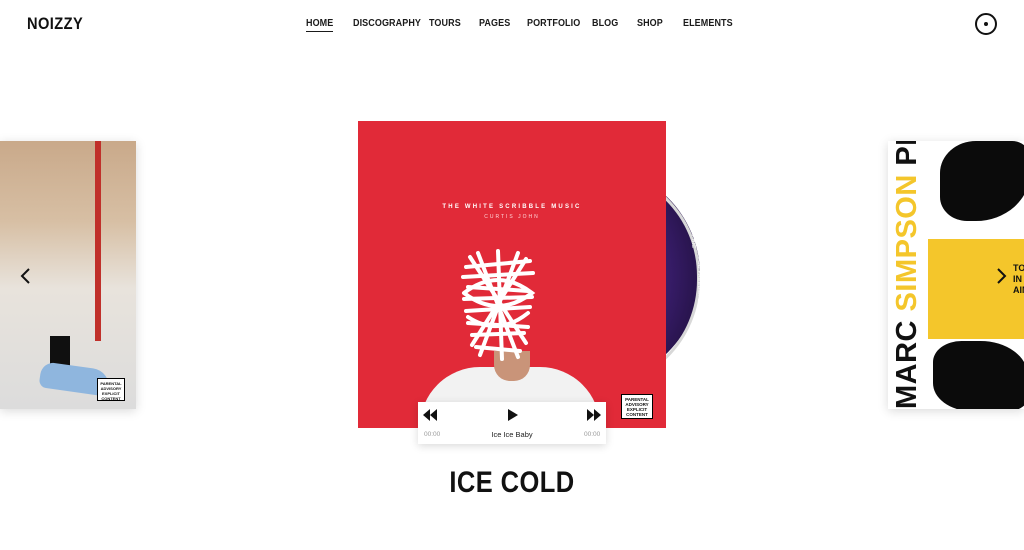  What do you see at coordinates (976, 289) in the screenshot?
I see `cover-yellow-block` at bounding box center [976, 289].